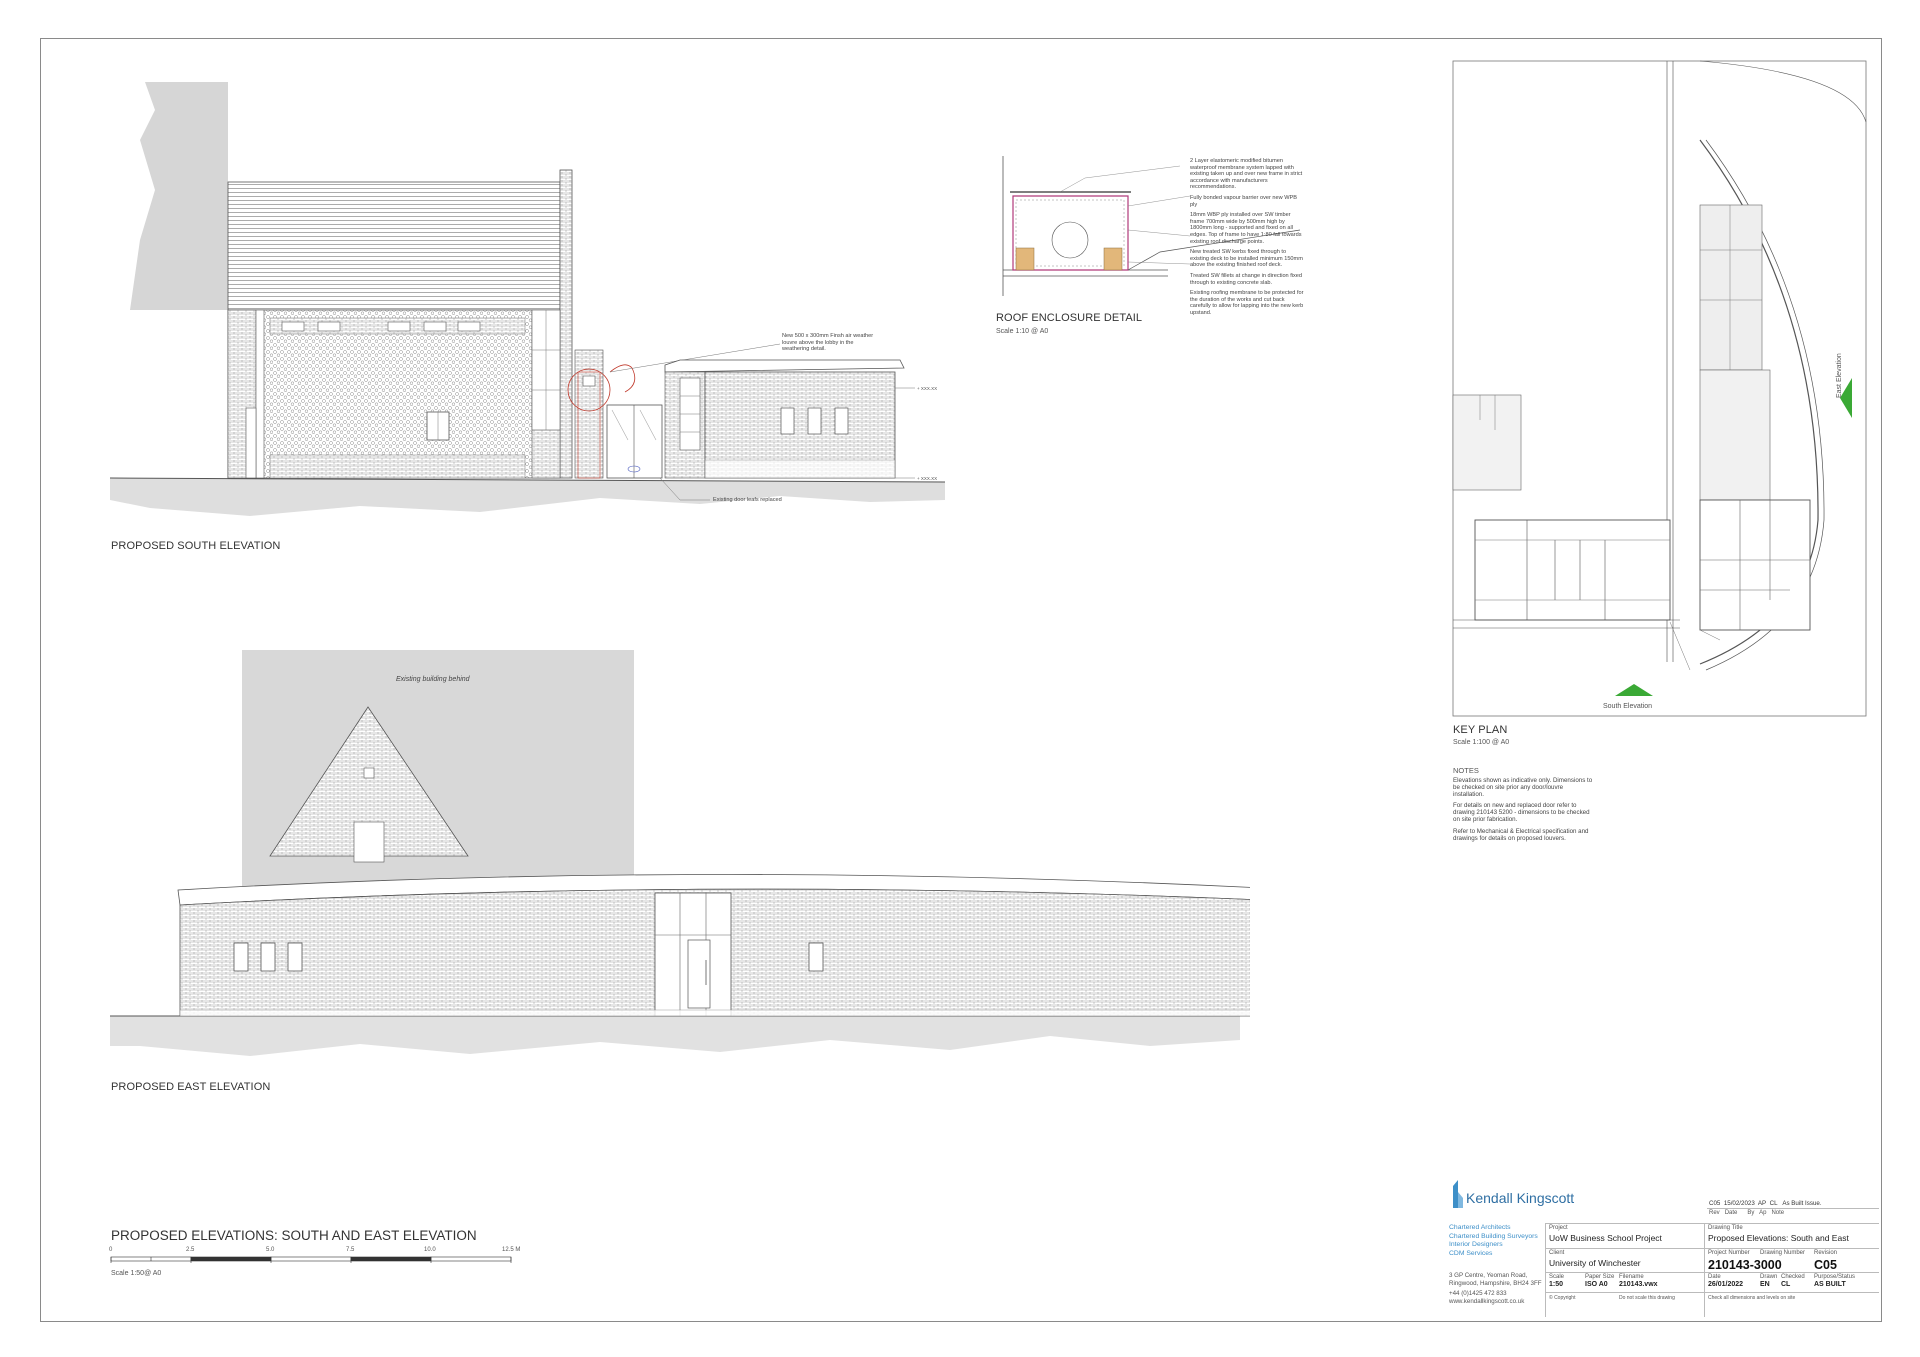 Image resolution: width=1920 pixels, height=1357 pixels. I want to click on existing-building-note: Existing building behind, so click(433, 679).